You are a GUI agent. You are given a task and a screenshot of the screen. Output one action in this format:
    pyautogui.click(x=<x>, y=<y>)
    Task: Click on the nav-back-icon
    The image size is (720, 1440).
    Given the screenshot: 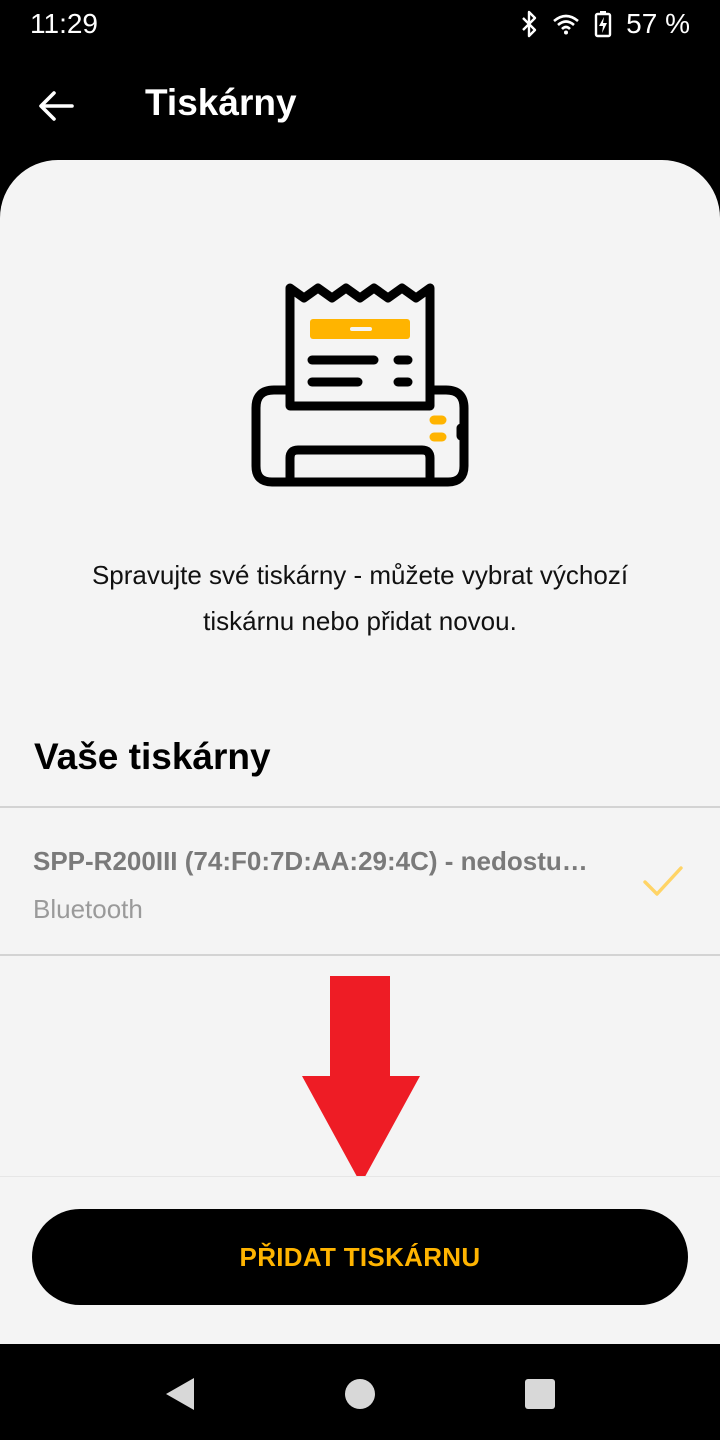 What is the action you would take?
    pyautogui.click(x=180, y=1394)
    